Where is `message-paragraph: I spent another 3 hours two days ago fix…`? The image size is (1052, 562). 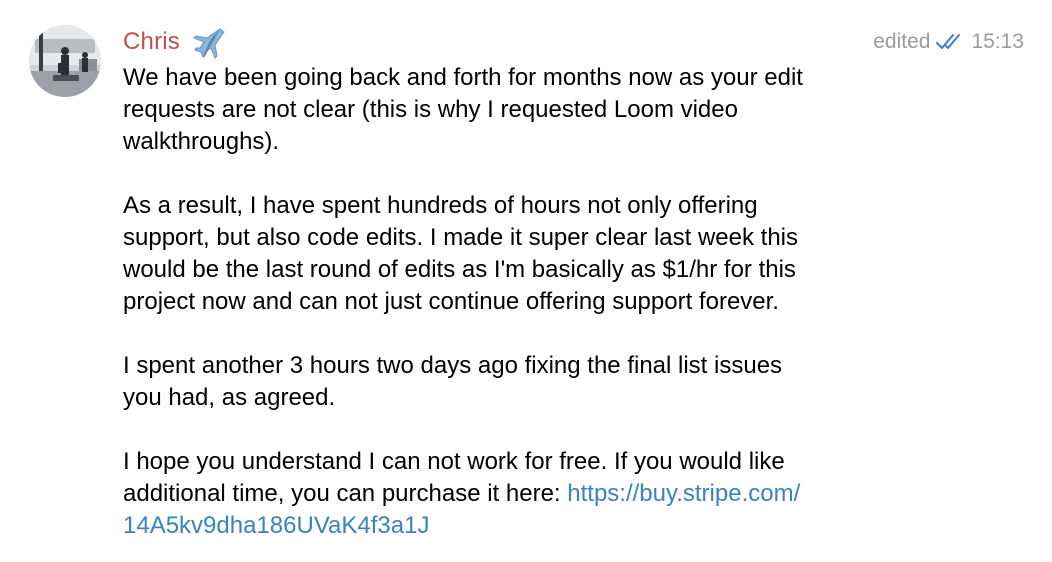 message-paragraph: I spent another 3 hours two days ago fix… is located at coordinates (453, 381).